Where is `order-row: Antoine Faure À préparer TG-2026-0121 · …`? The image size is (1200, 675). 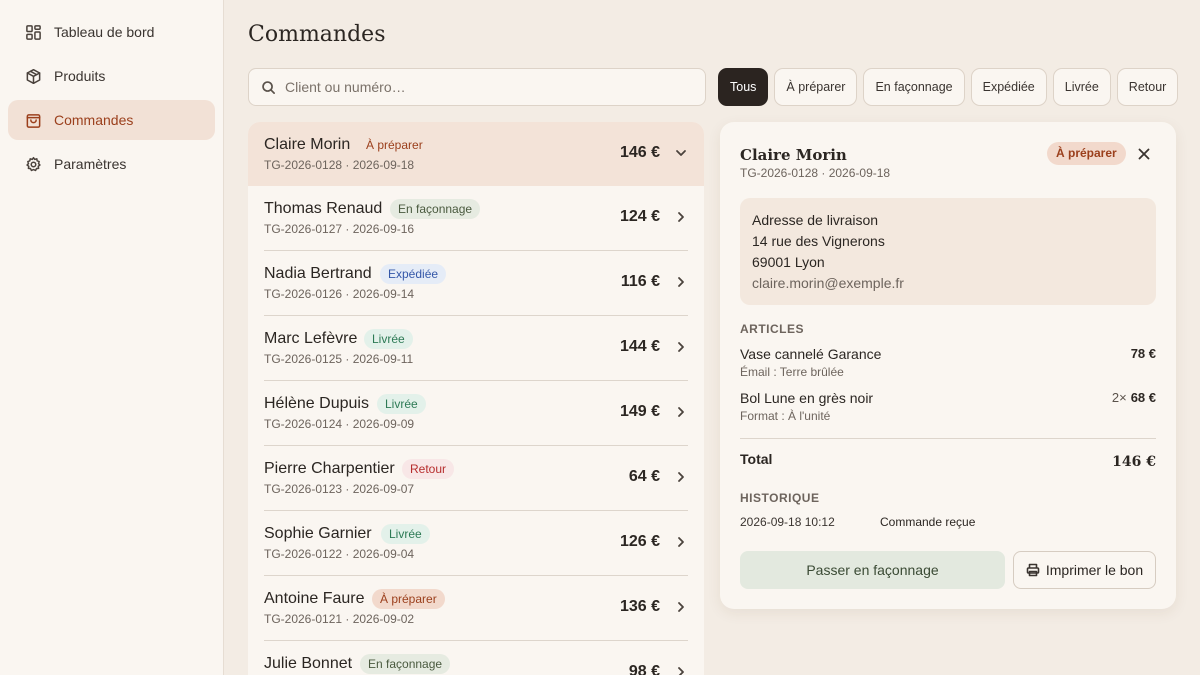
order-row: Antoine Faure À préparer TG-2026-0121 · … is located at coordinates (476, 608).